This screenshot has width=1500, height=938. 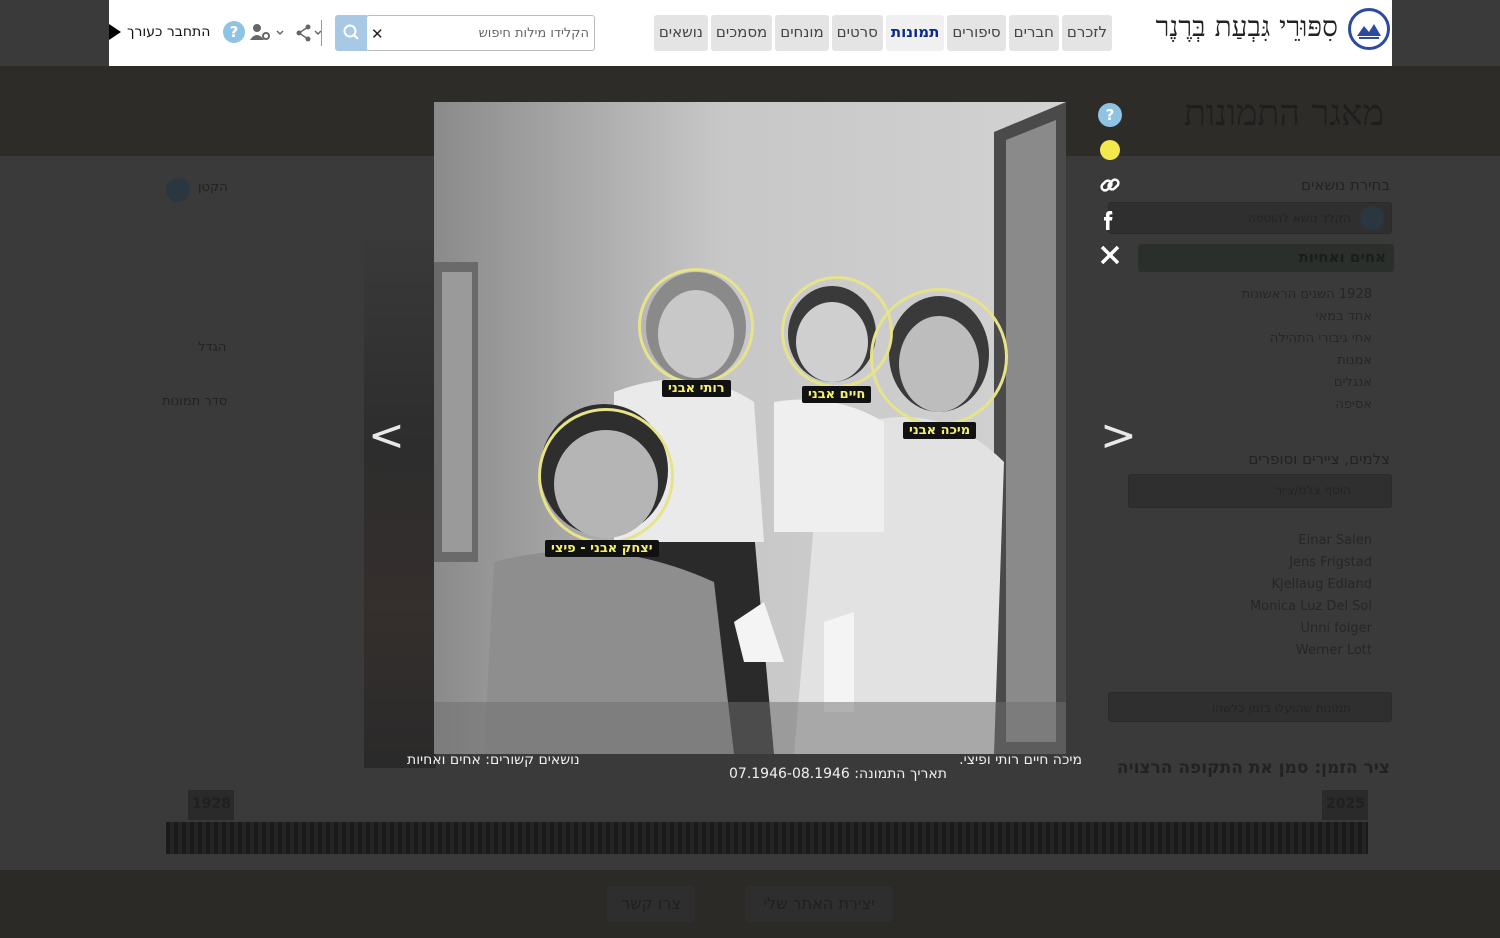 I want to click on photographer-item: Jens Frigstad, so click(x=1311, y=563).